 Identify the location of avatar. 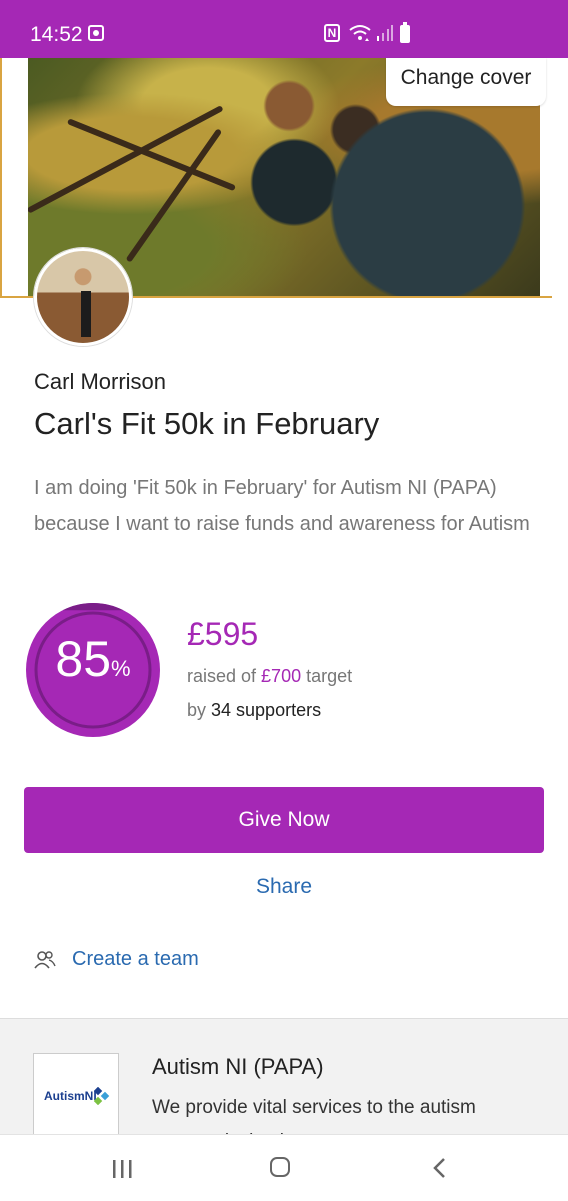
(83, 297).